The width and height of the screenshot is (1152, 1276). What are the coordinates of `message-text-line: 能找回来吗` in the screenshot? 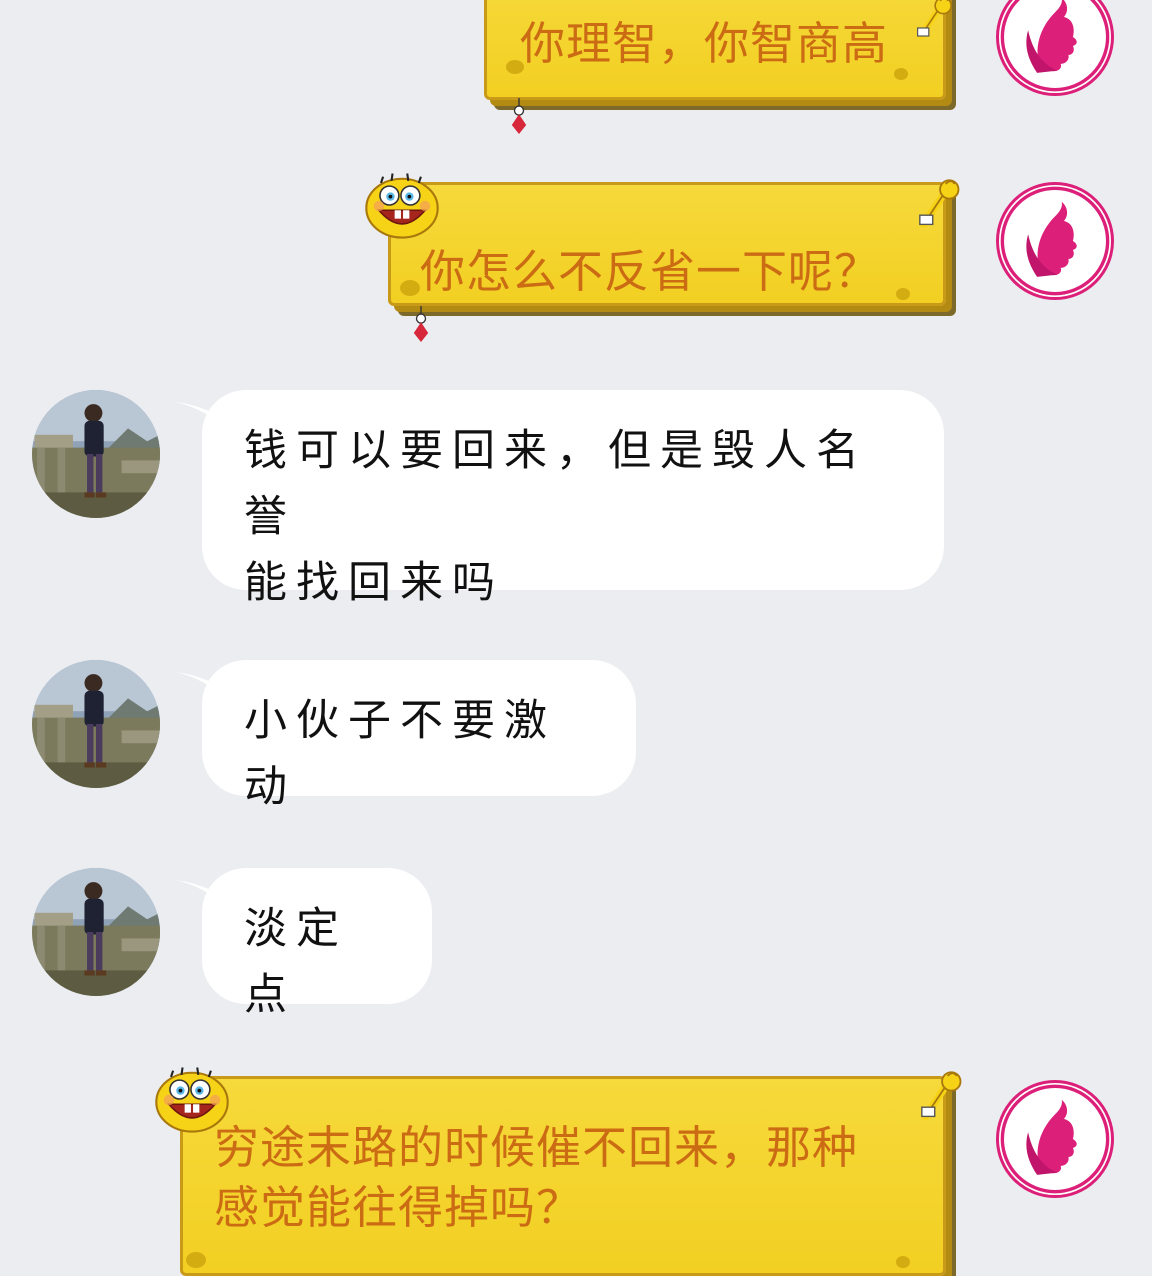 It's located at (374, 583).